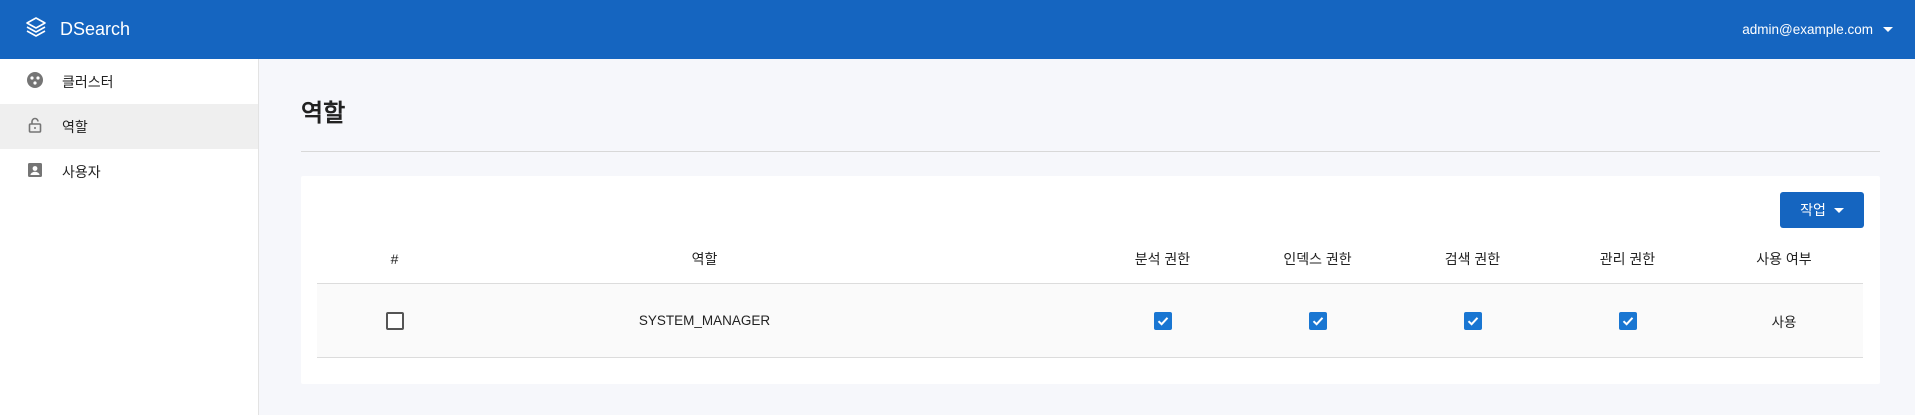 The height and width of the screenshot is (415, 1915). Describe the element at coordinates (88, 81) in the screenshot. I see `sidebar-item-label: 클러스터` at that location.